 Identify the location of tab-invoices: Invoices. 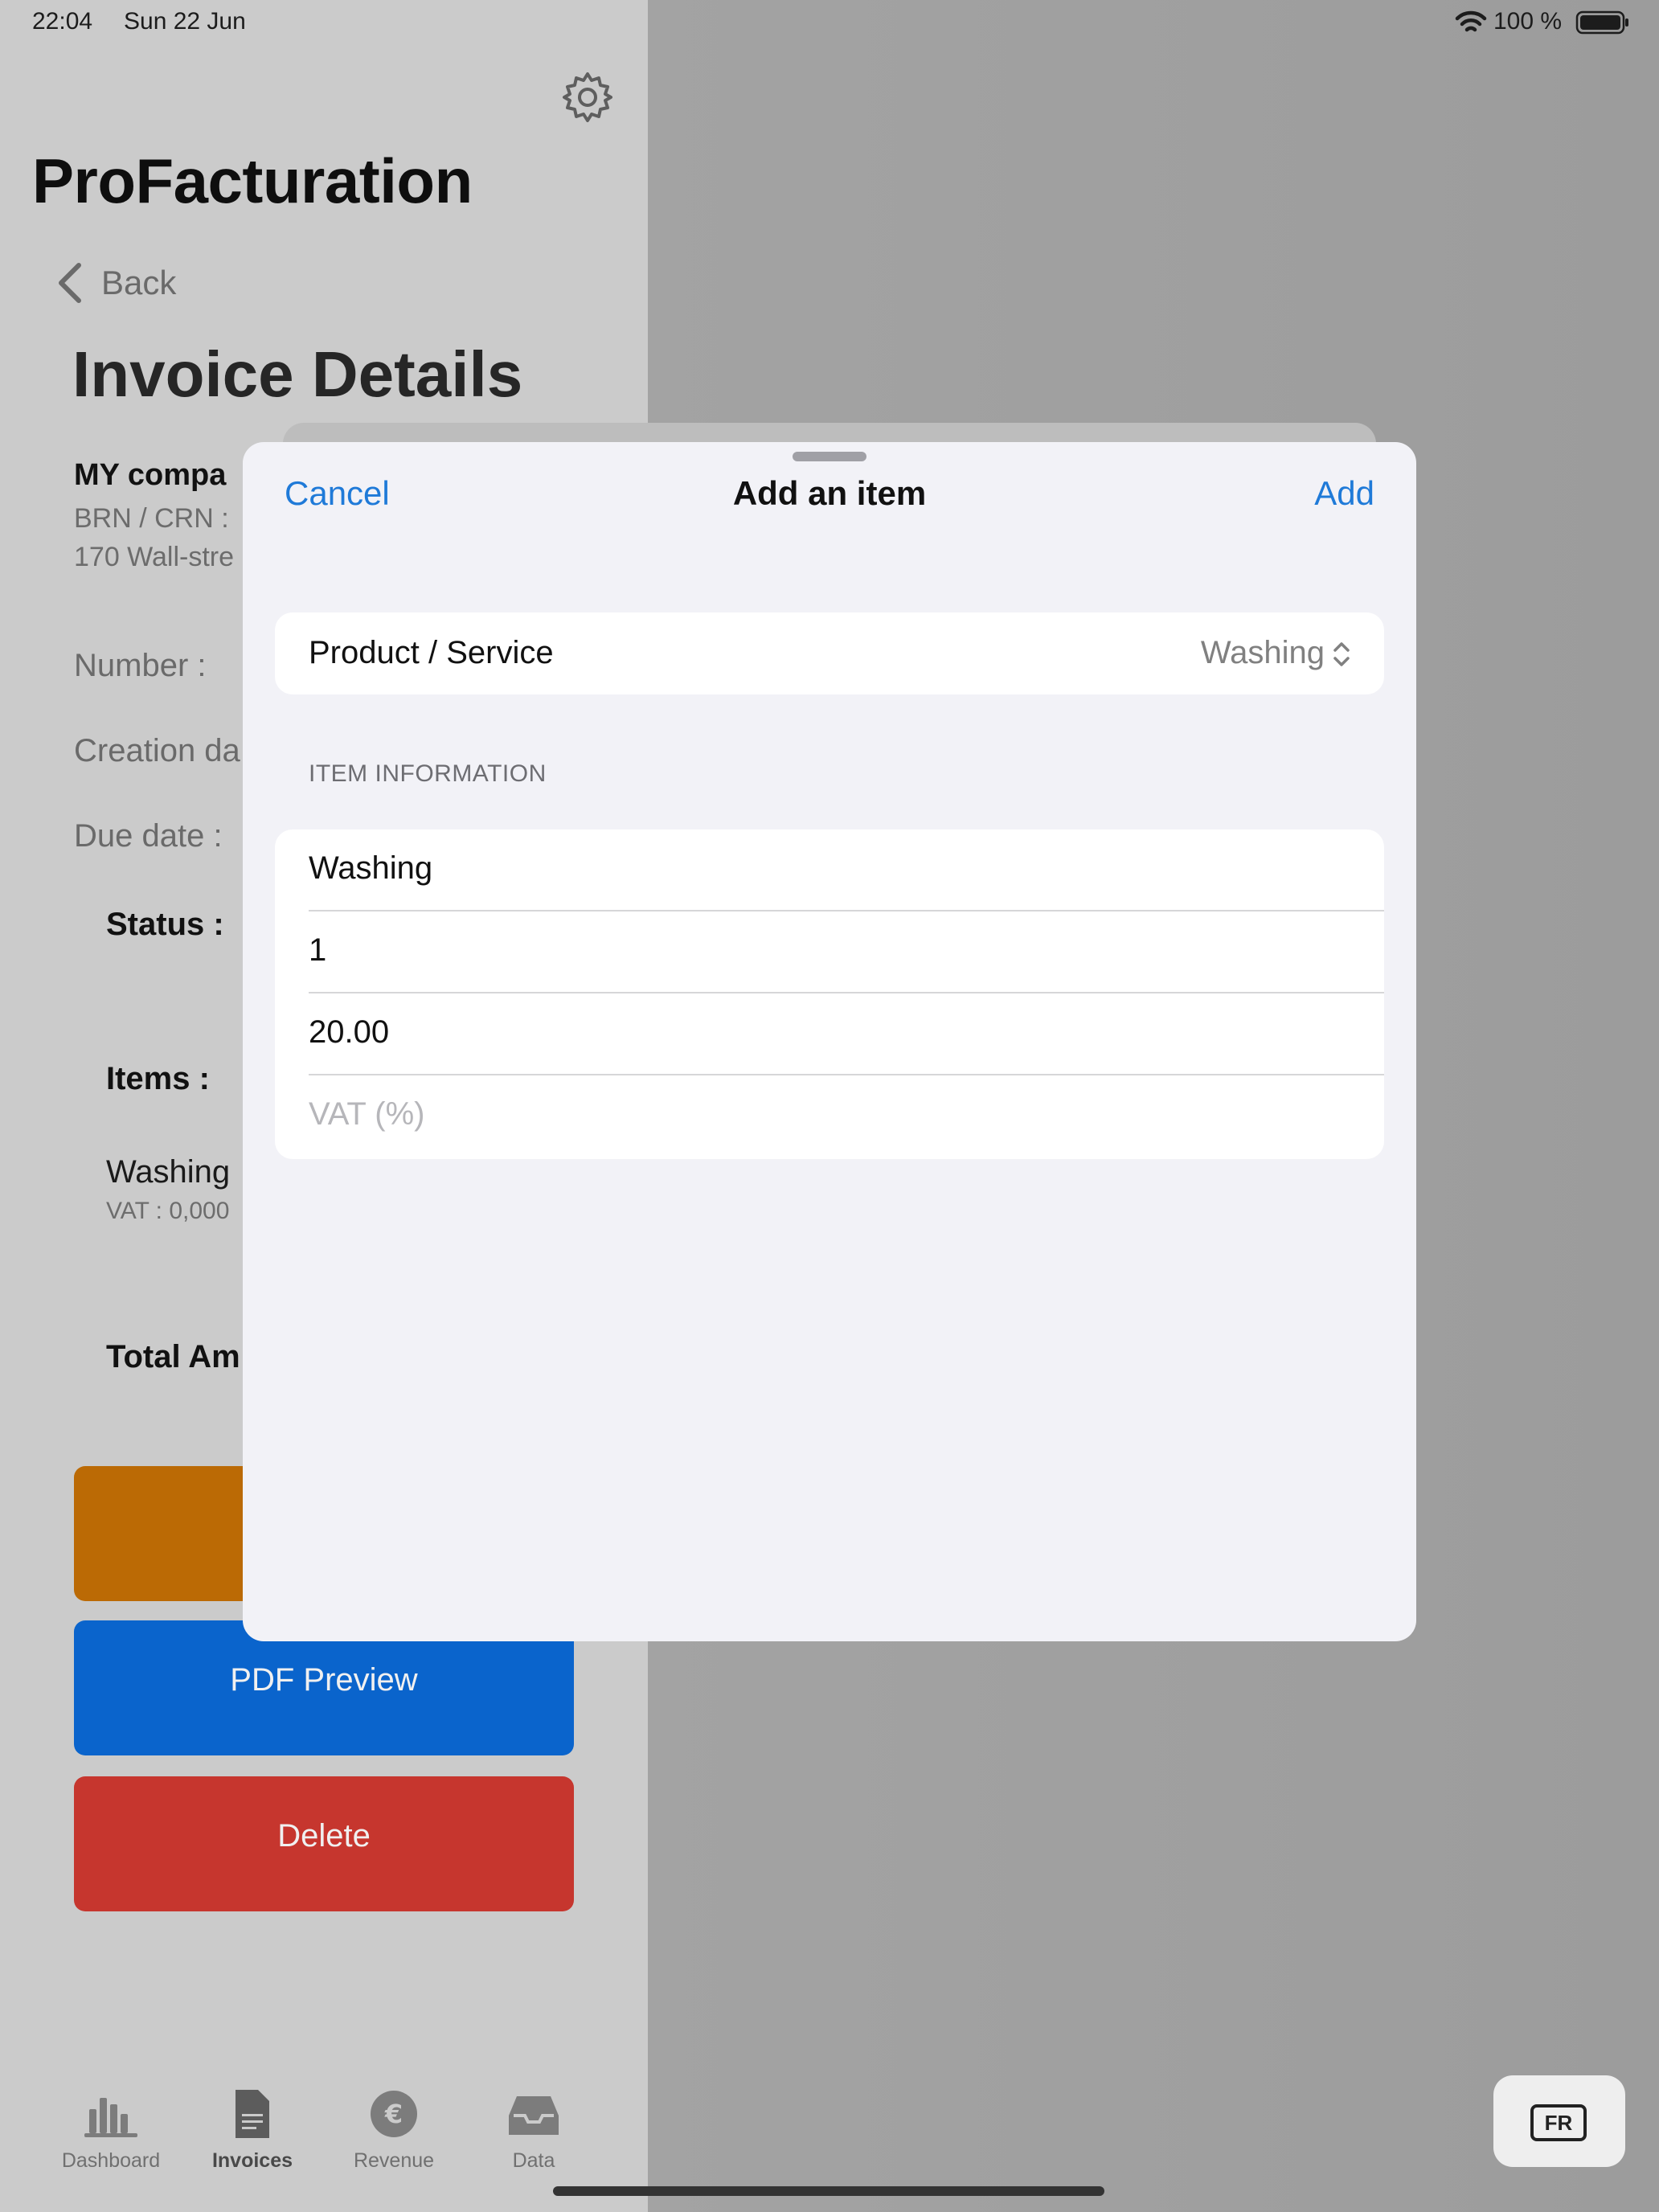
(253, 2130).